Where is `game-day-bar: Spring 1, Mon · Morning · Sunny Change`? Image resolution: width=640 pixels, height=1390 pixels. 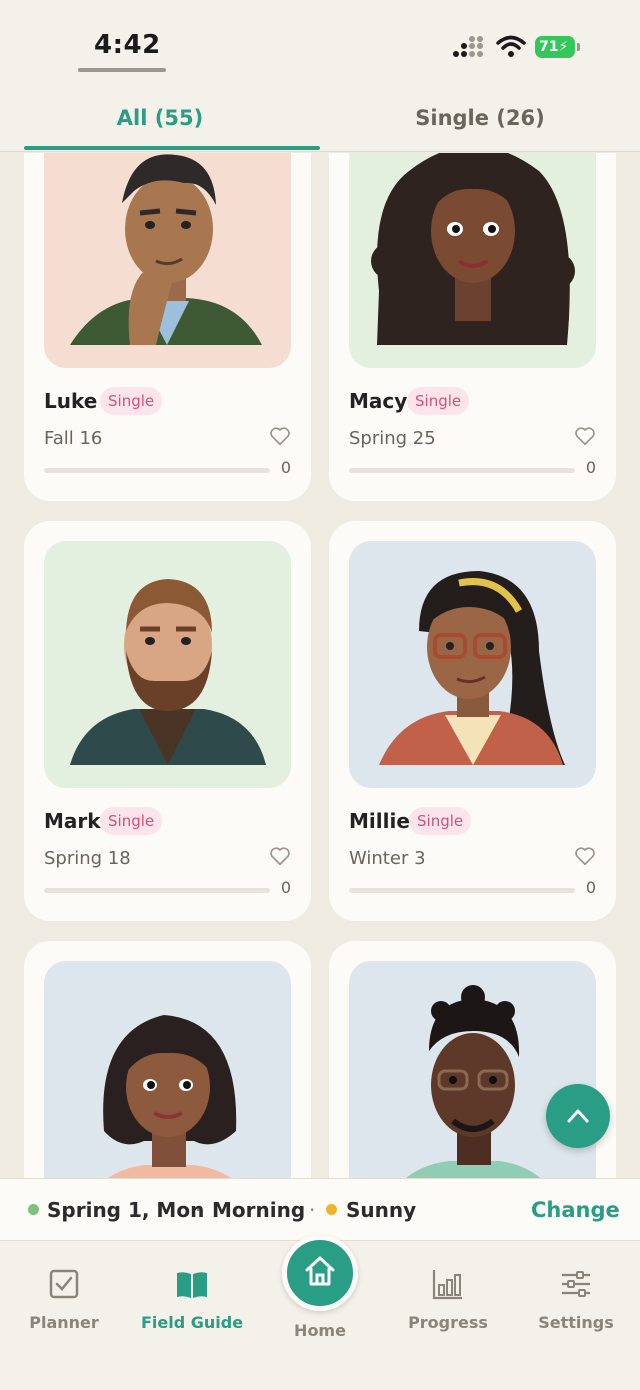 game-day-bar: Spring 1, Mon · Morning · Sunny Change is located at coordinates (320, 1209).